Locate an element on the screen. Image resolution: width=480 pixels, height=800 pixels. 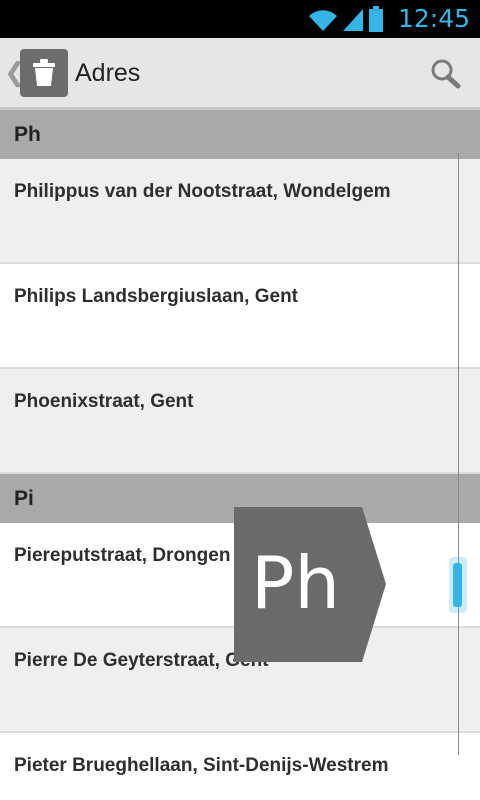
status-bar: 12:45 is located at coordinates (240, 19).